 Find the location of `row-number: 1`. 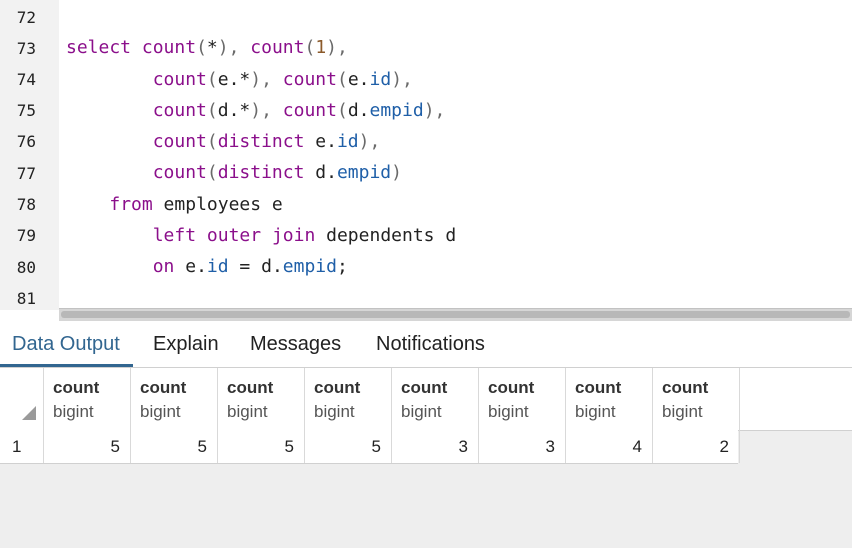

row-number: 1 is located at coordinates (22, 446).